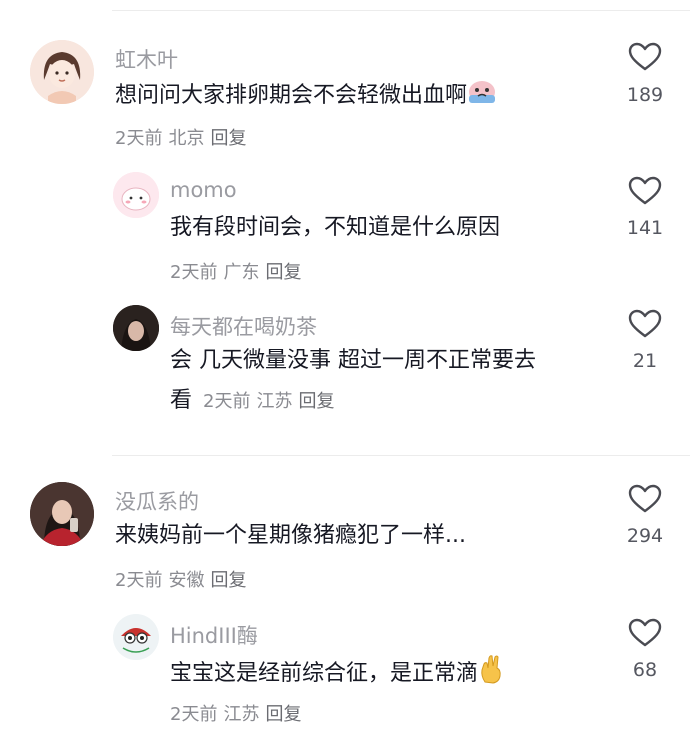 The height and width of the screenshot is (735, 690). Describe the element at coordinates (214, 635) in the screenshot. I see `comment-author: HindIII酶` at that location.